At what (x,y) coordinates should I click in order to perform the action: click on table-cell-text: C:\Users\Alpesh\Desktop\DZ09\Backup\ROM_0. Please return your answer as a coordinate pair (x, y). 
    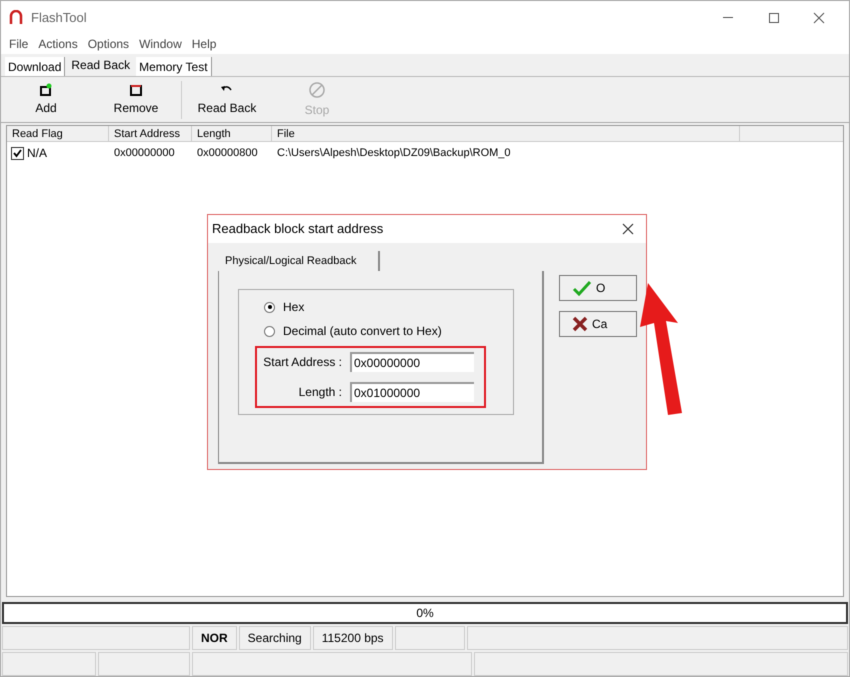
    Looking at the image, I should click on (394, 153).